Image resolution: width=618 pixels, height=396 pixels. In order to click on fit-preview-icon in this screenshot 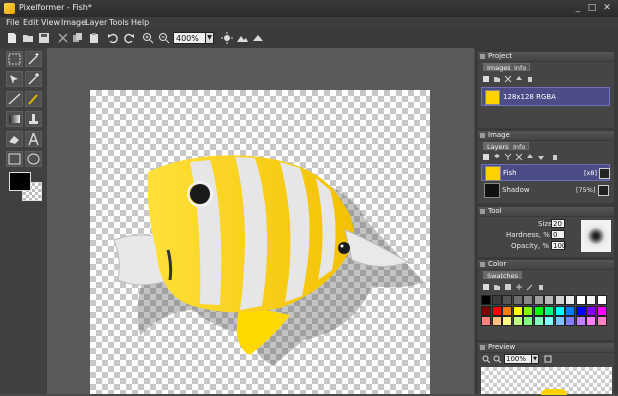, I will do `click(548, 359)`.